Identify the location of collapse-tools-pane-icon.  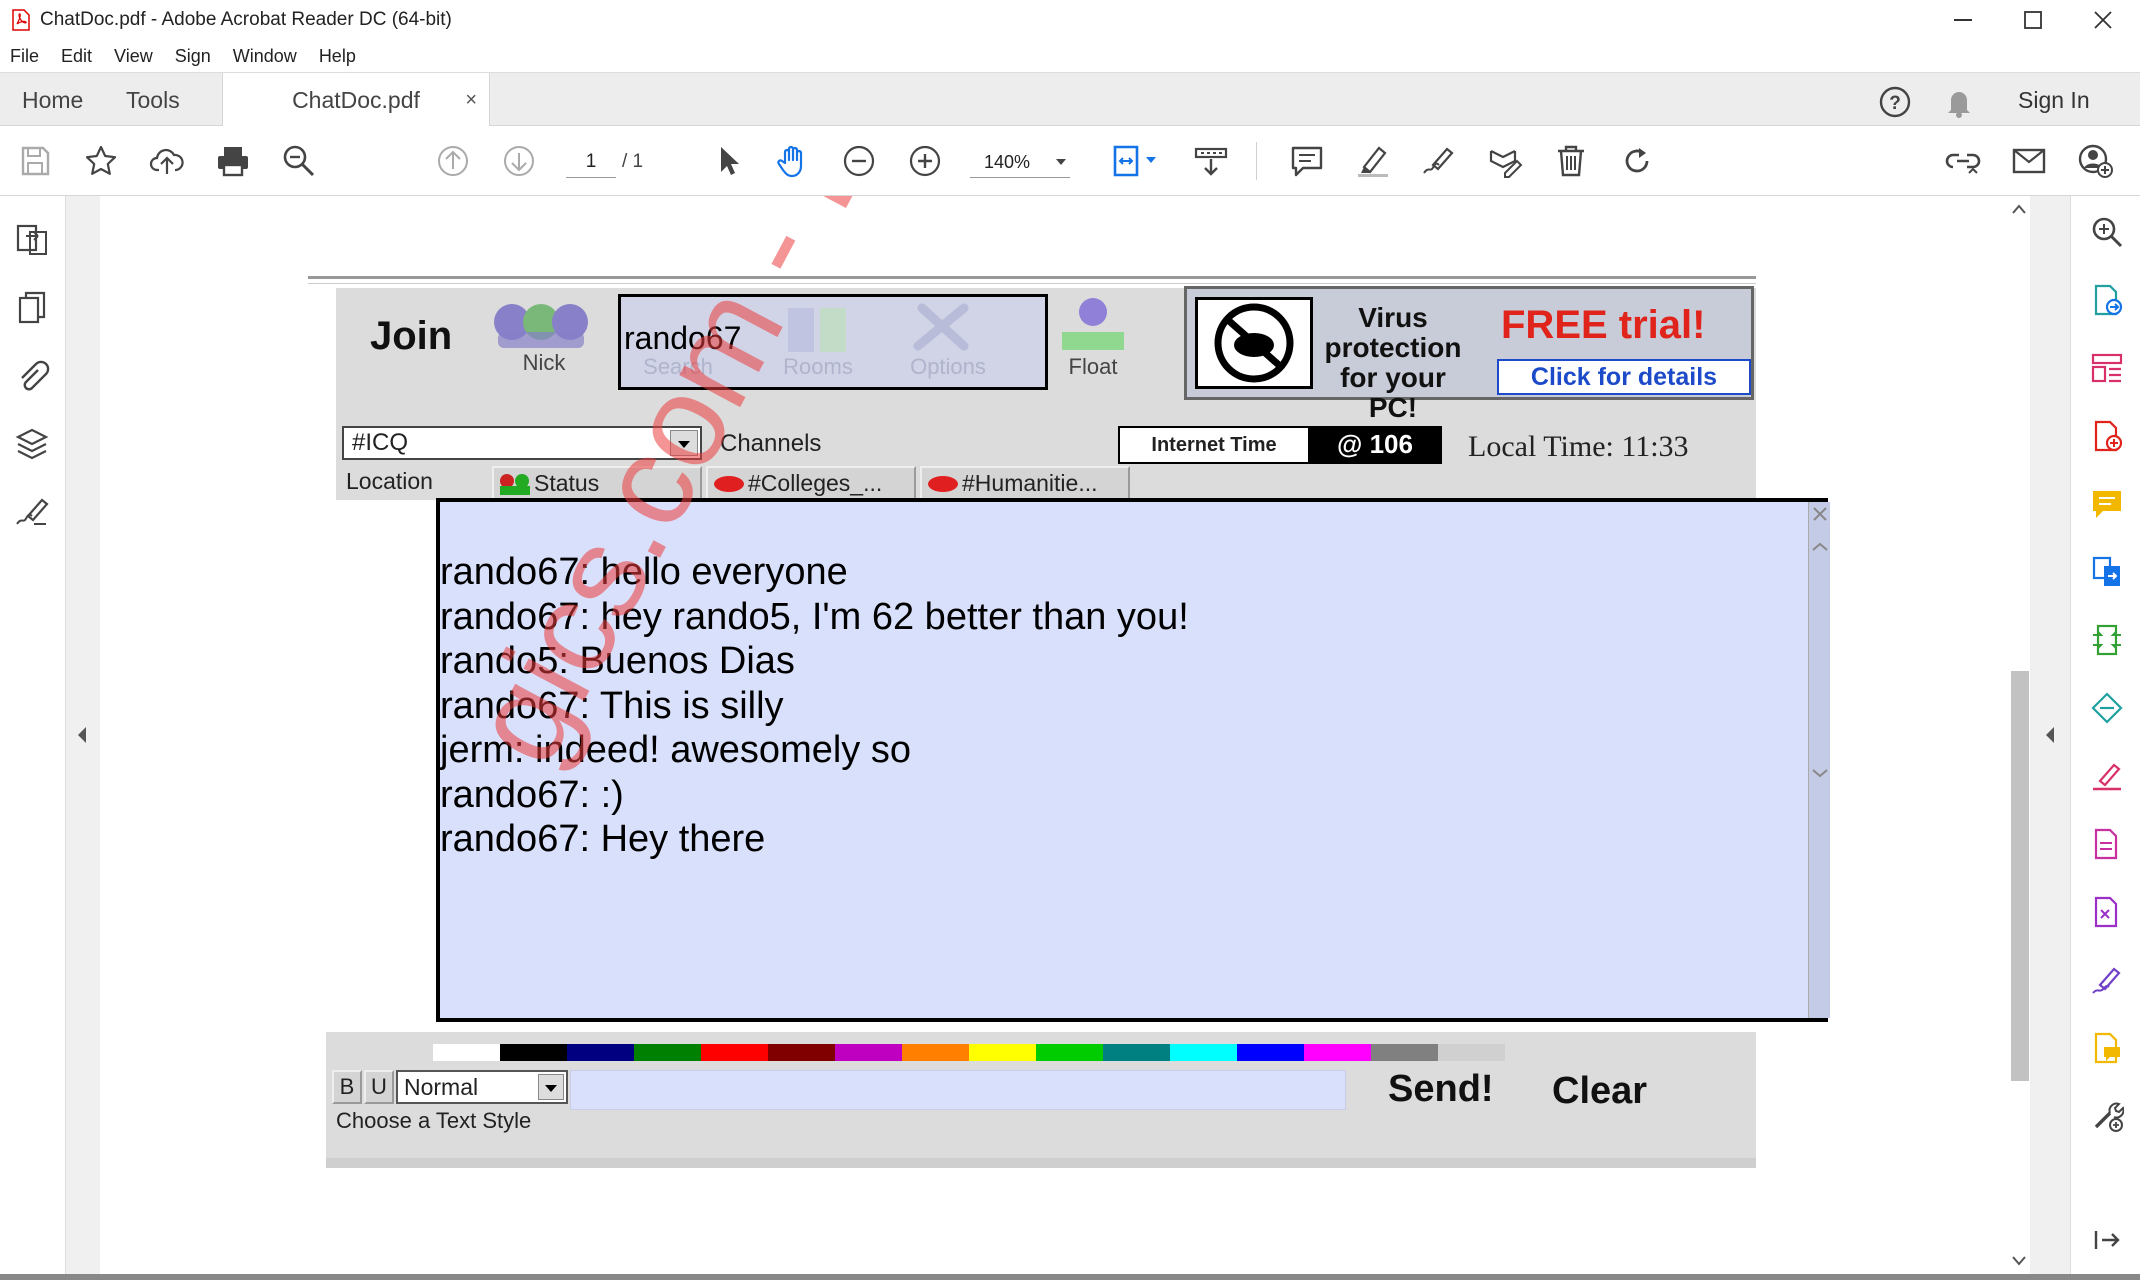
(2107, 1240).